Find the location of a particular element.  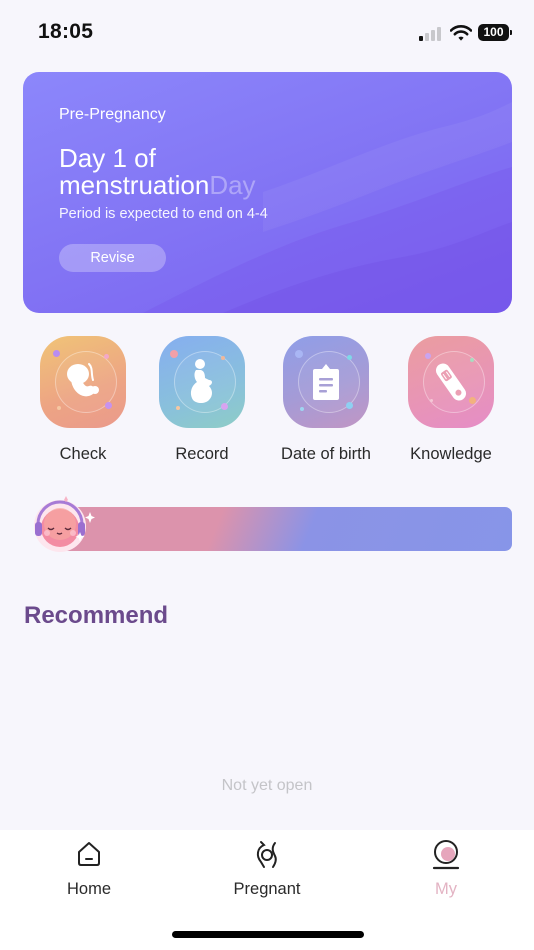

home-icon is located at coordinates (89, 854).